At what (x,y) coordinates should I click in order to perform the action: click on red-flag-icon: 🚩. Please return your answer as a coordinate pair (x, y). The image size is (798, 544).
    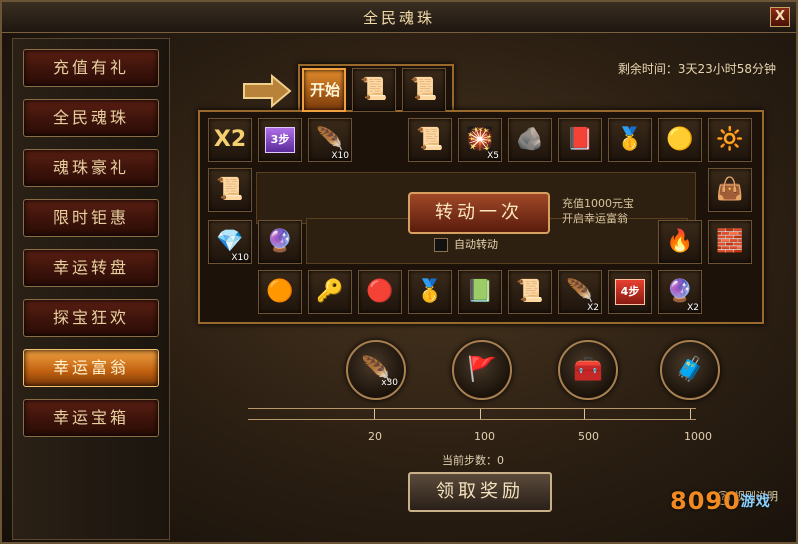
    Looking at the image, I should click on (482, 369).